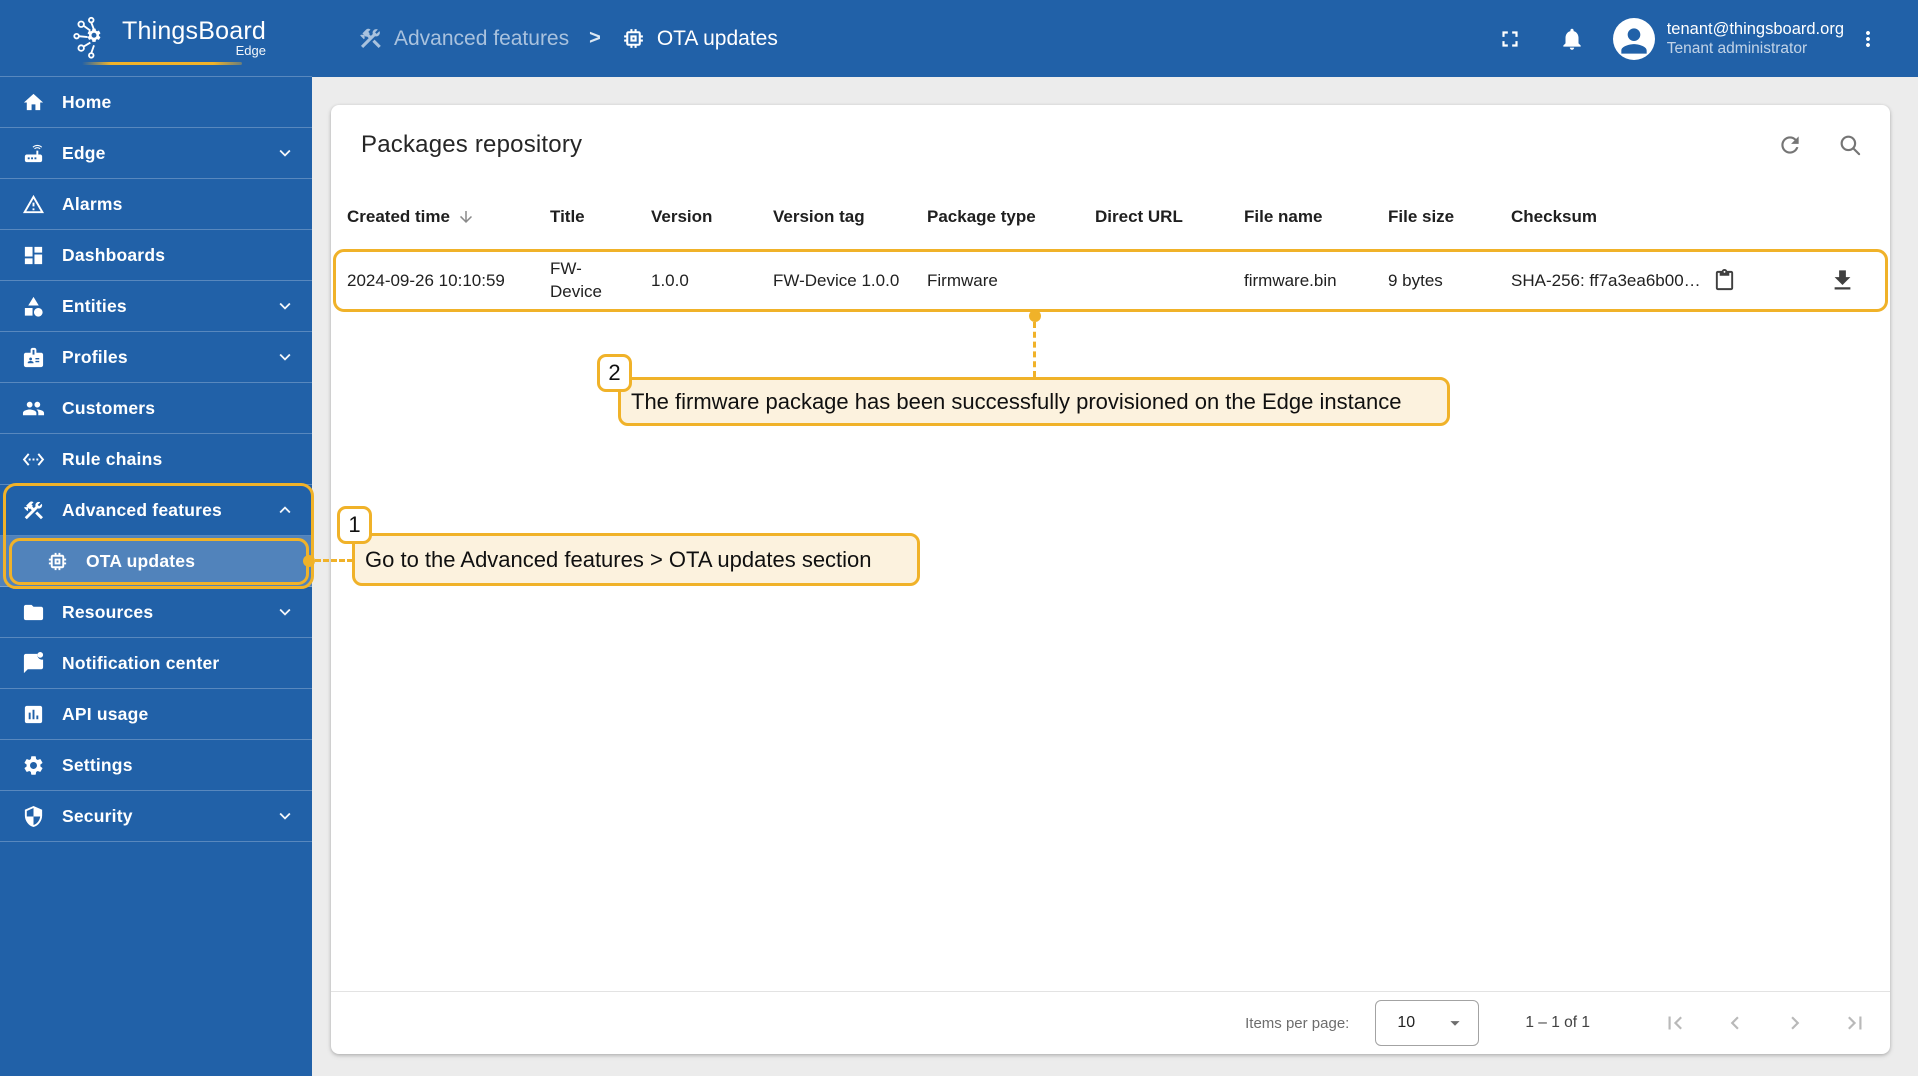 Image resolution: width=1918 pixels, height=1076 pixels. What do you see at coordinates (33, 203) in the screenshot?
I see `warning-icon` at bounding box center [33, 203].